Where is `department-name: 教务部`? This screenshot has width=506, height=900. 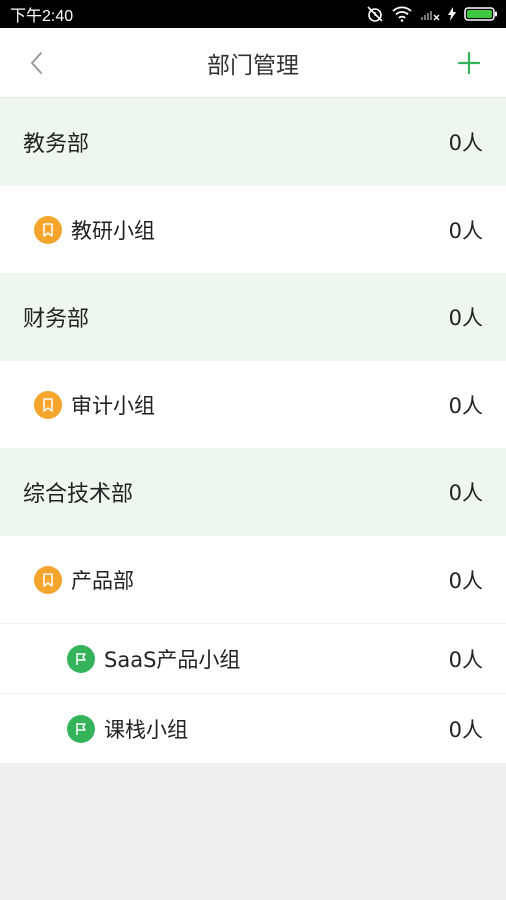 department-name: 教务部 is located at coordinates (56, 144).